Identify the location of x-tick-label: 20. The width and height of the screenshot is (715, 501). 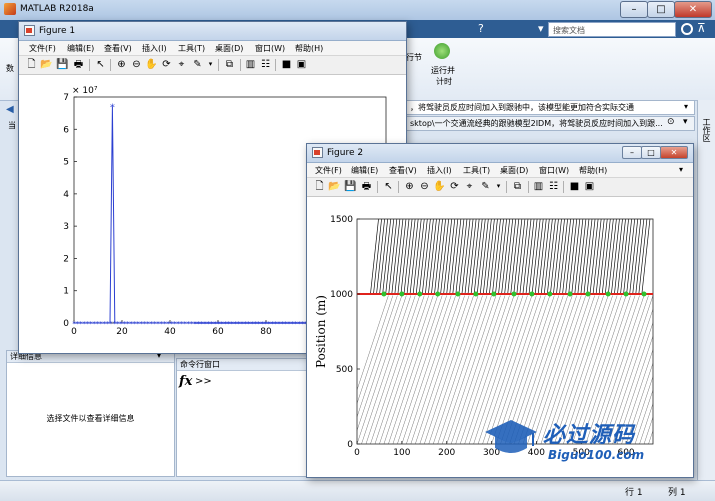
(122, 332).